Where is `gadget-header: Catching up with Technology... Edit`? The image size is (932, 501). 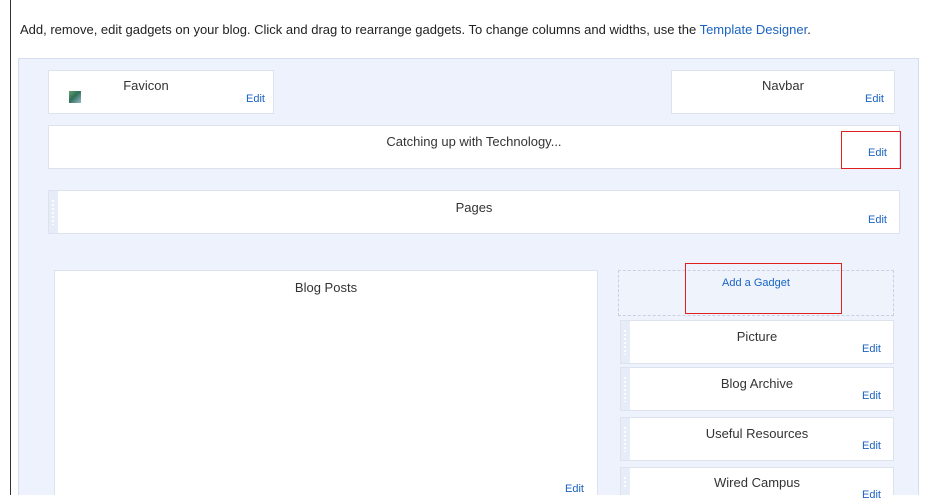 gadget-header: Catching up with Technology... Edit is located at coordinates (474, 147).